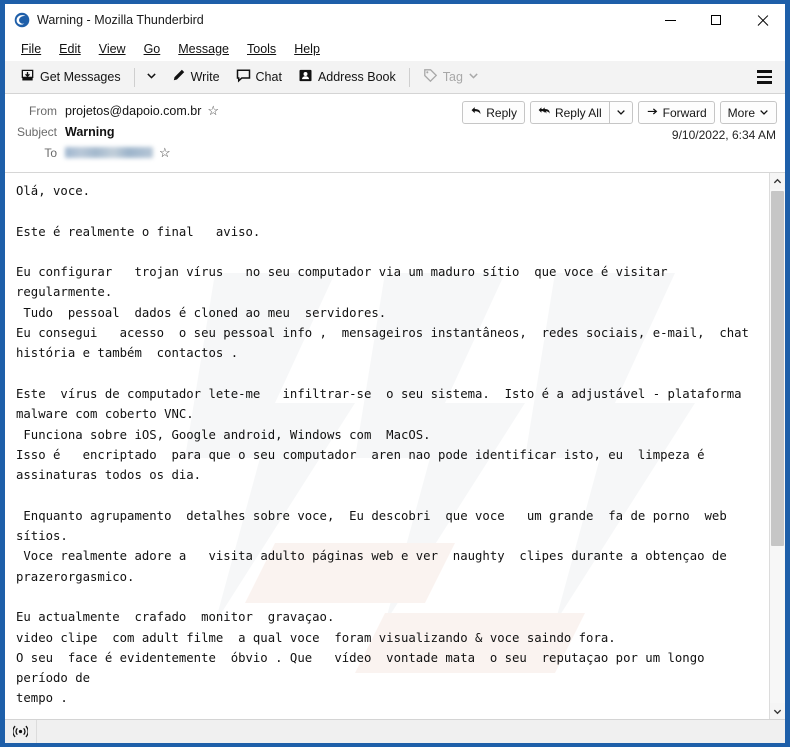 The height and width of the screenshot is (747, 790). Describe the element at coordinates (43, 110) in the screenshot. I see `from-label: From` at that location.